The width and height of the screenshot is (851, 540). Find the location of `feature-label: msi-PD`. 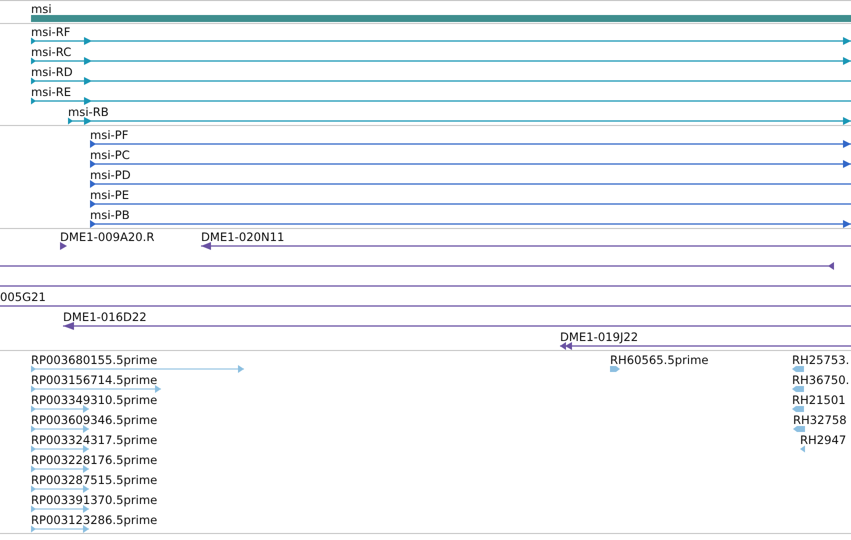

feature-label: msi-PD is located at coordinates (110, 175).